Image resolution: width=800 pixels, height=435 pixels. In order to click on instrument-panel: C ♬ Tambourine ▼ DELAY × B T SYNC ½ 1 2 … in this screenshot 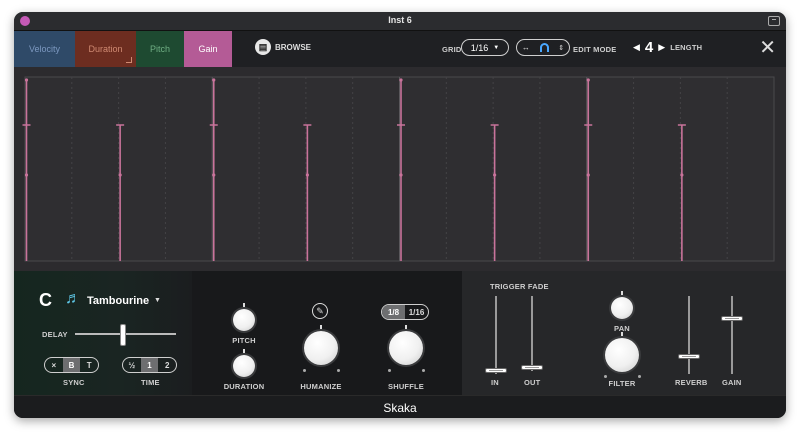, I will do `click(103, 333)`.